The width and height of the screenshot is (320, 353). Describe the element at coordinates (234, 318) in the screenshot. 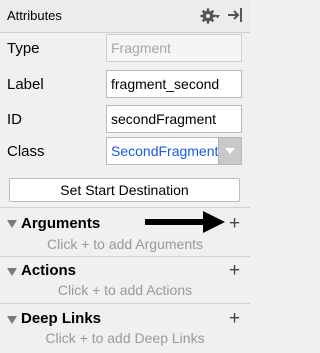

I see `add-deep-link-button: +` at that location.